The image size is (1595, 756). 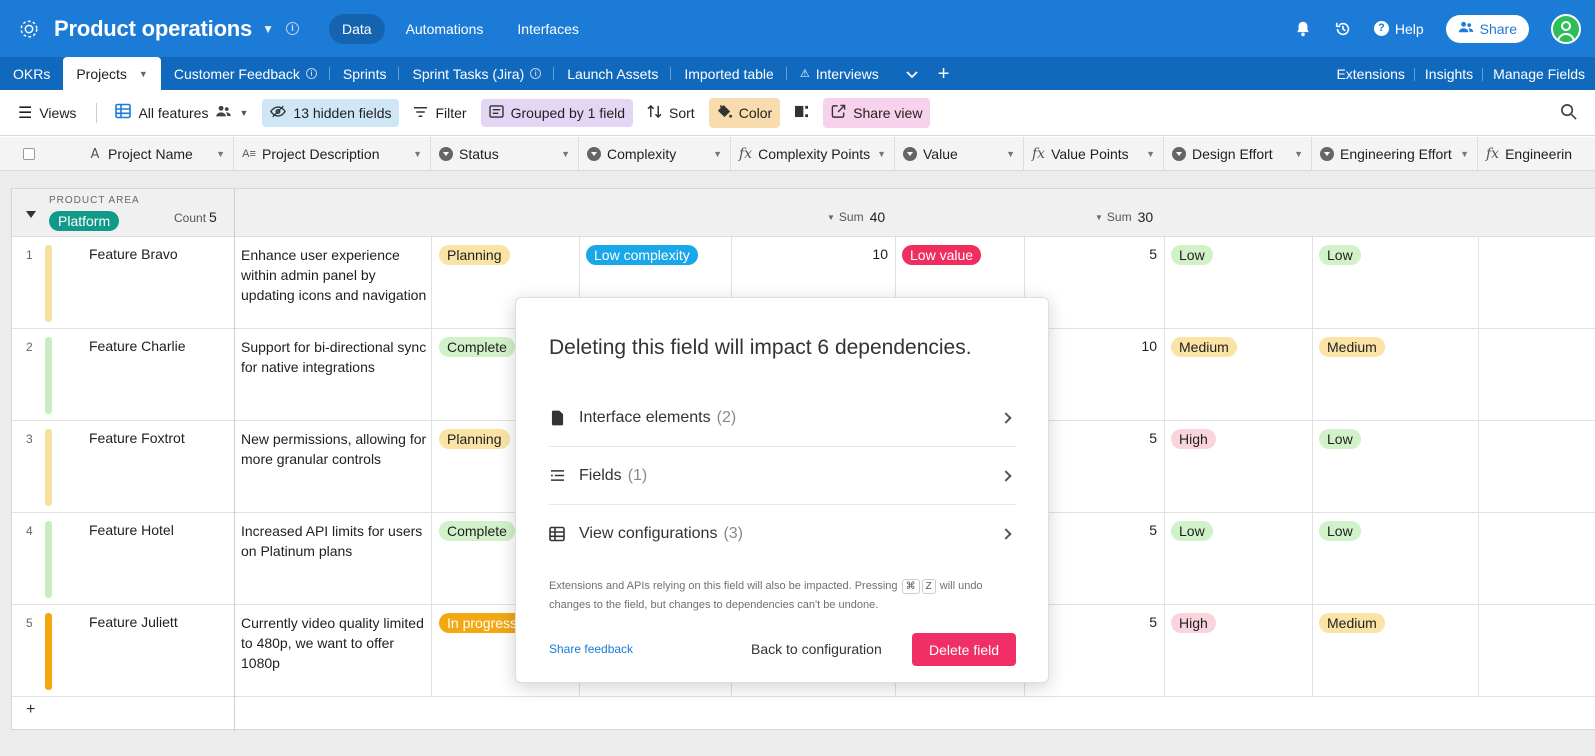 What do you see at coordinates (133, 254) in the screenshot?
I see `project-name-cell: Feature Bravo` at bounding box center [133, 254].